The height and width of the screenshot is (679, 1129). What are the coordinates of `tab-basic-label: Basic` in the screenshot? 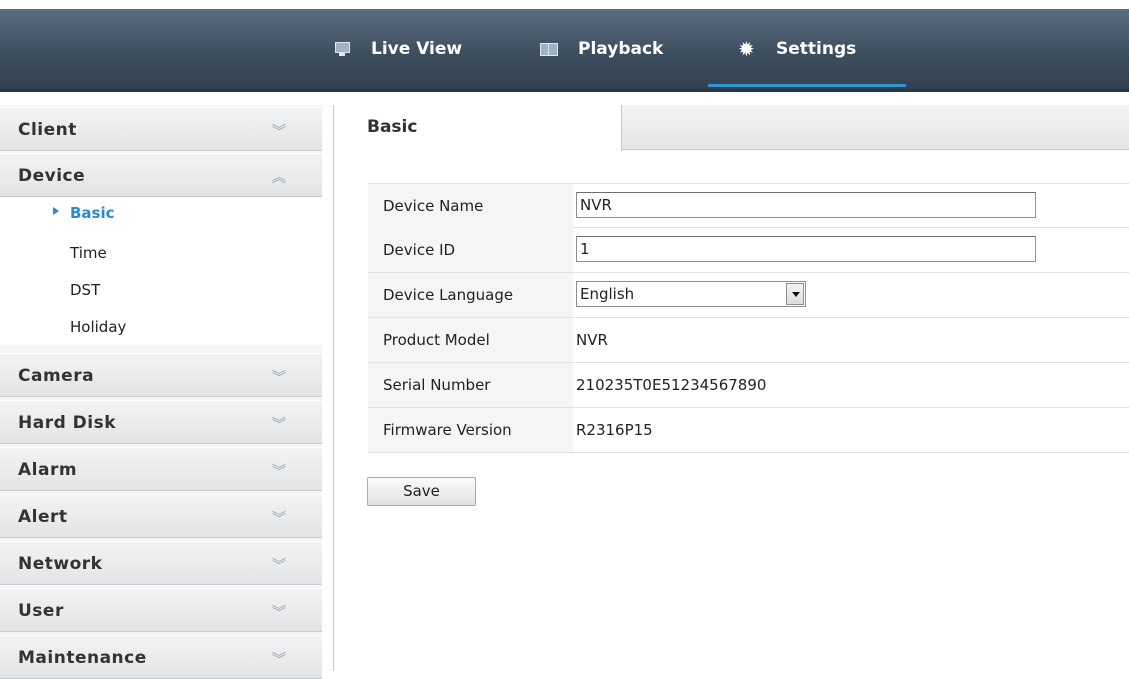 It's located at (392, 127).